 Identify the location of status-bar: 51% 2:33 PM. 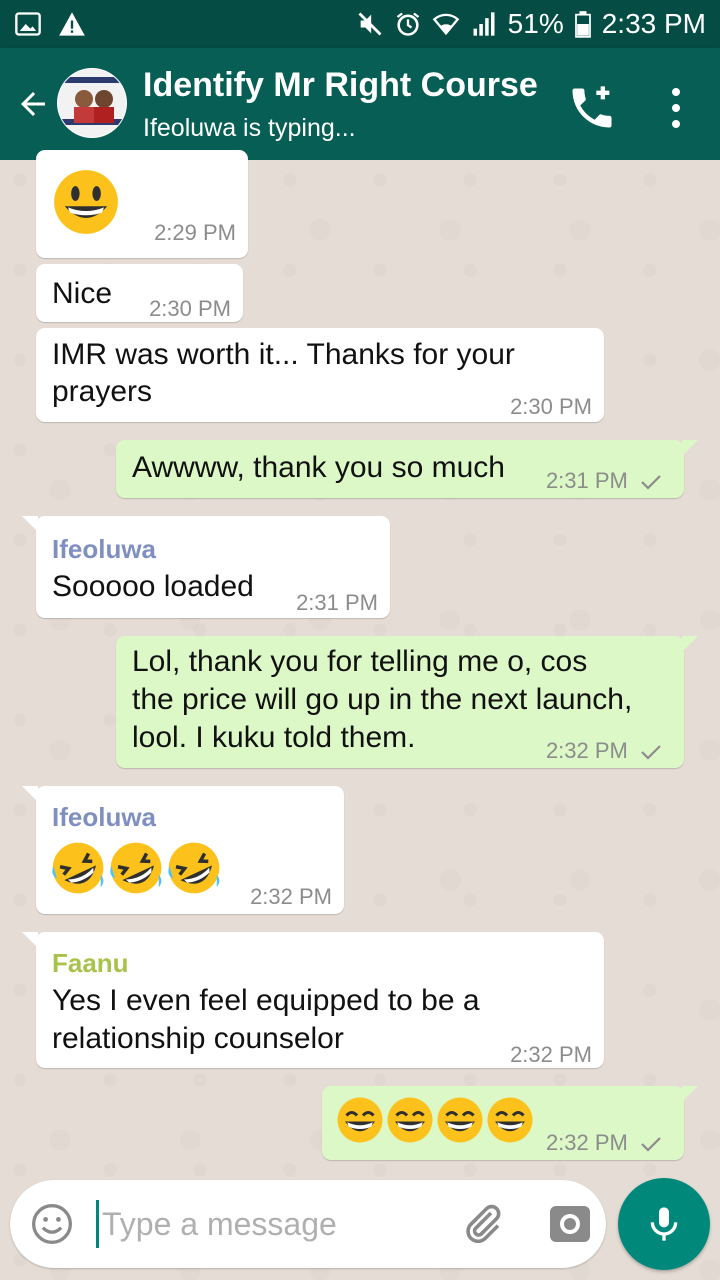
(360, 24).